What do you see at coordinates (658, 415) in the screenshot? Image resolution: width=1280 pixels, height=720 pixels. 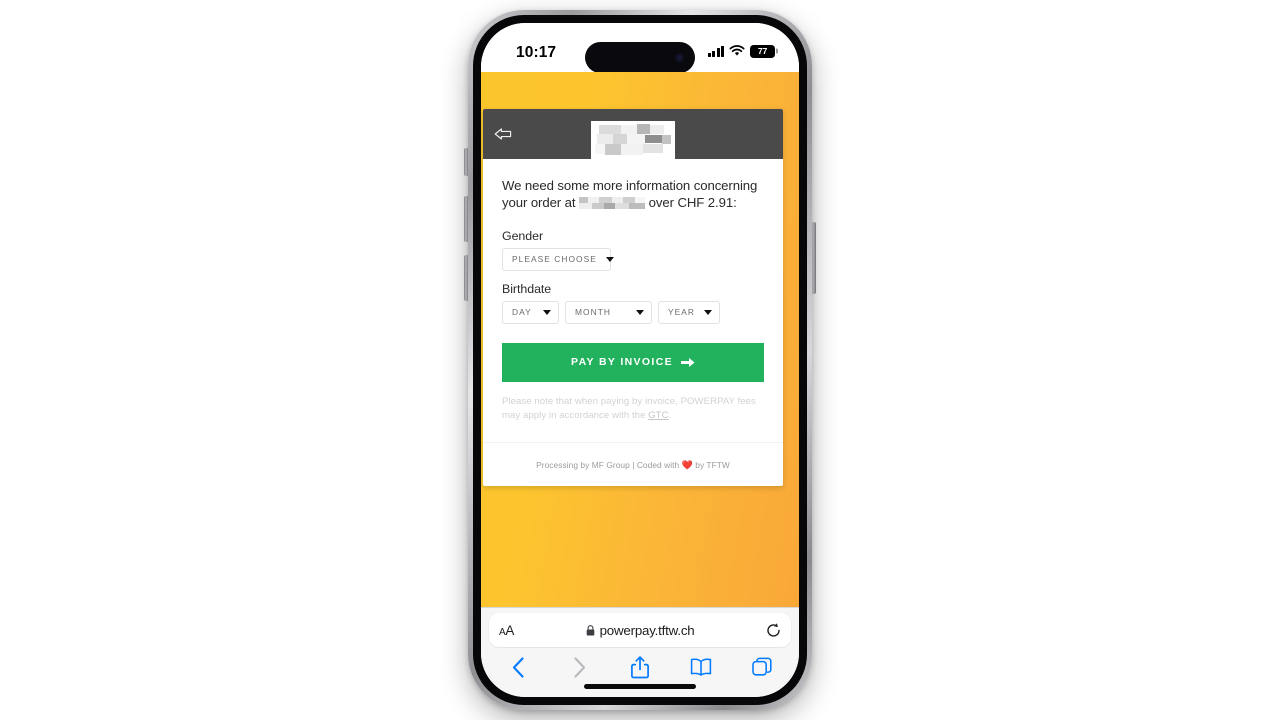 I see `gtc-link: GTC` at bounding box center [658, 415].